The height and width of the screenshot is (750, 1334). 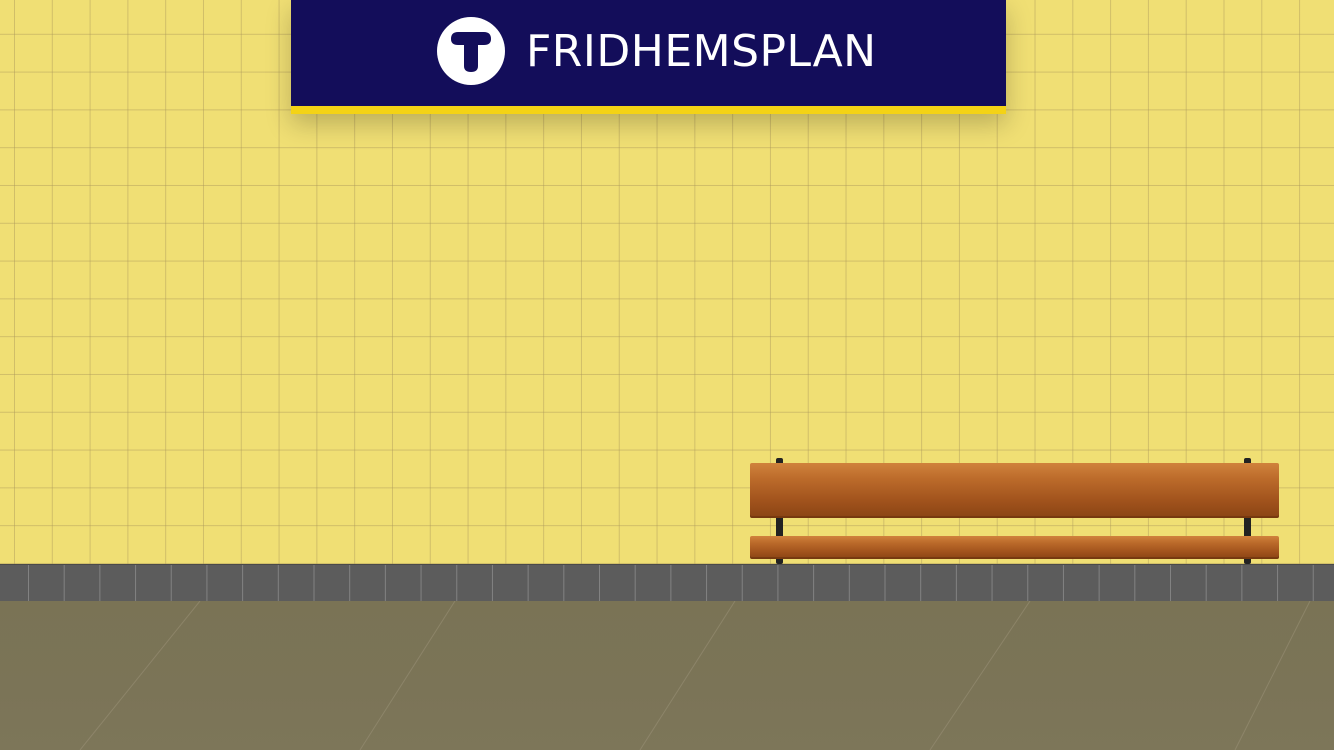 I want to click on bench-backrest, so click(x=1014, y=490).